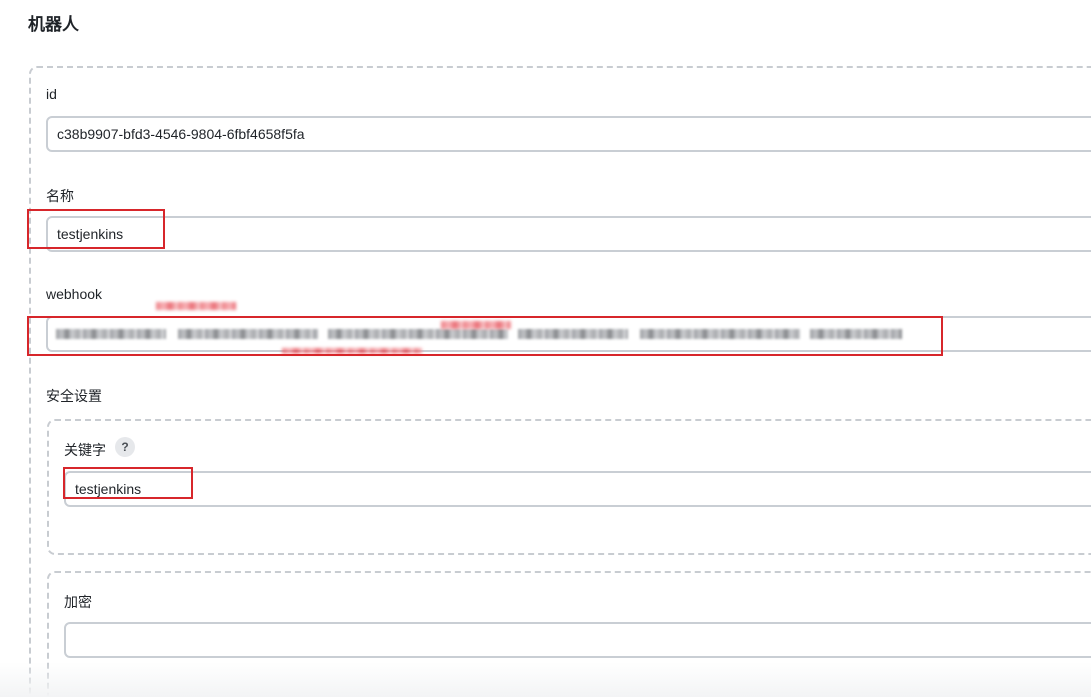  Describe the element at coordinates (53, 24) in the screenshot. I see `section-title: 机器人` at that location.